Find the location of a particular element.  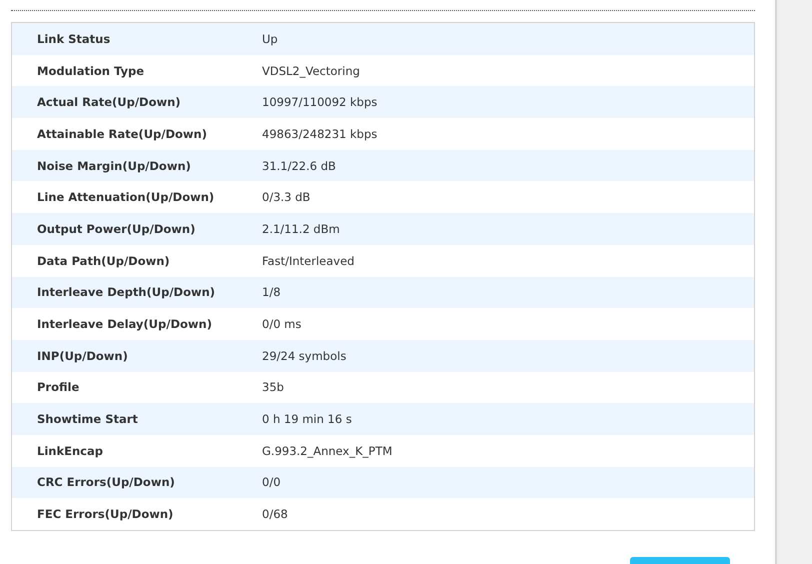

field-value: 35b is located at coordinates (273, 387).